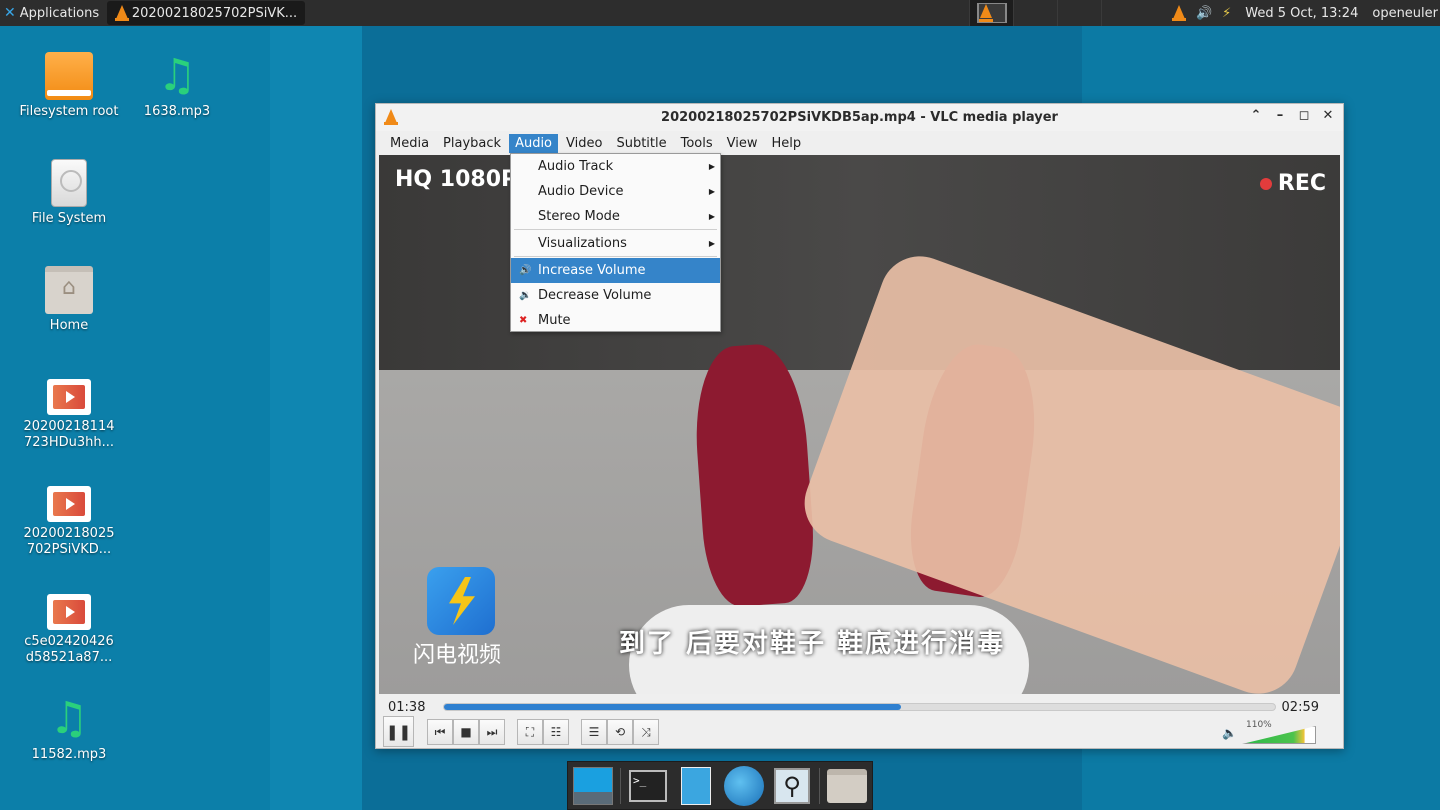 The image size is (1440, 810). I want to click on menu-video: Video, so click(584, 143).